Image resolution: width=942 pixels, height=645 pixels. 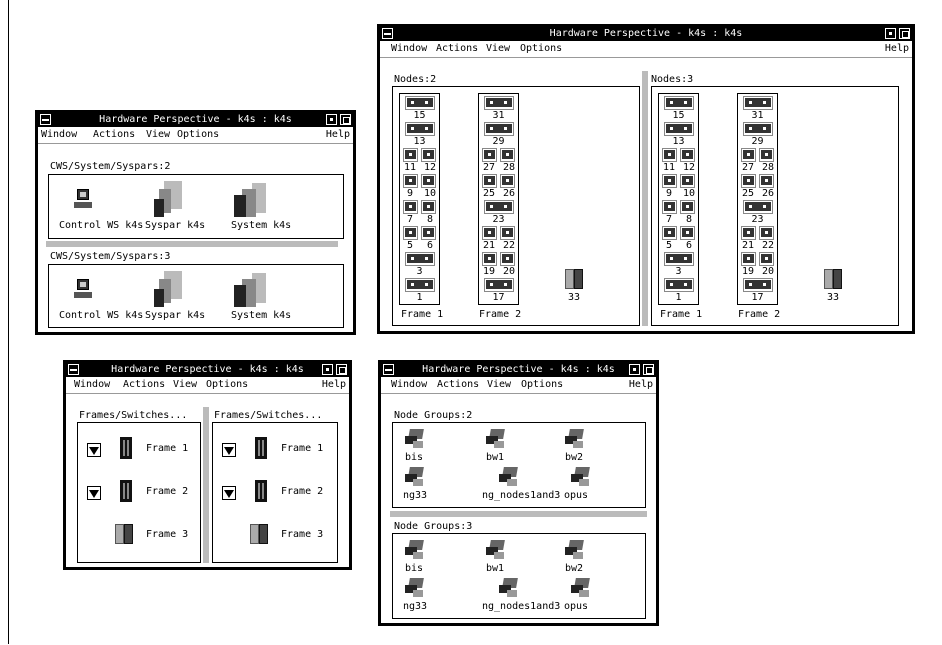 What do you see at coordinates (83, 289) in the screenshot?
I see `control-workstation-icon` at bounding box center [83, 289].